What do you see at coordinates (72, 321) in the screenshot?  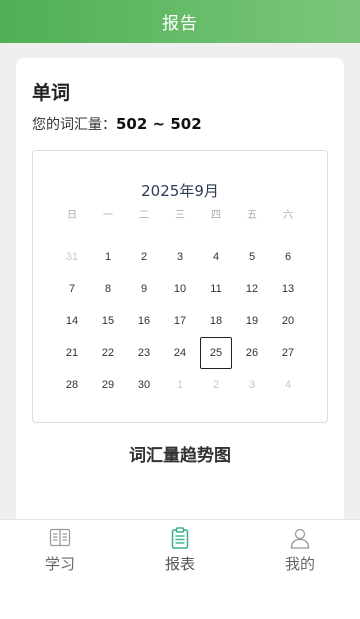 I see `calendar-day: 14` at bounding box center [72, 321].